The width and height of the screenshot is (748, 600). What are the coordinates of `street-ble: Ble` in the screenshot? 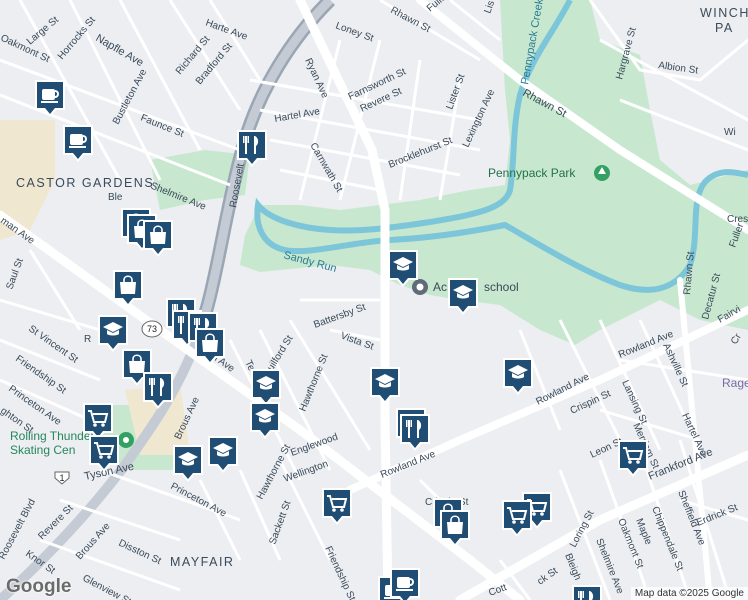 It's located at (115, 197).